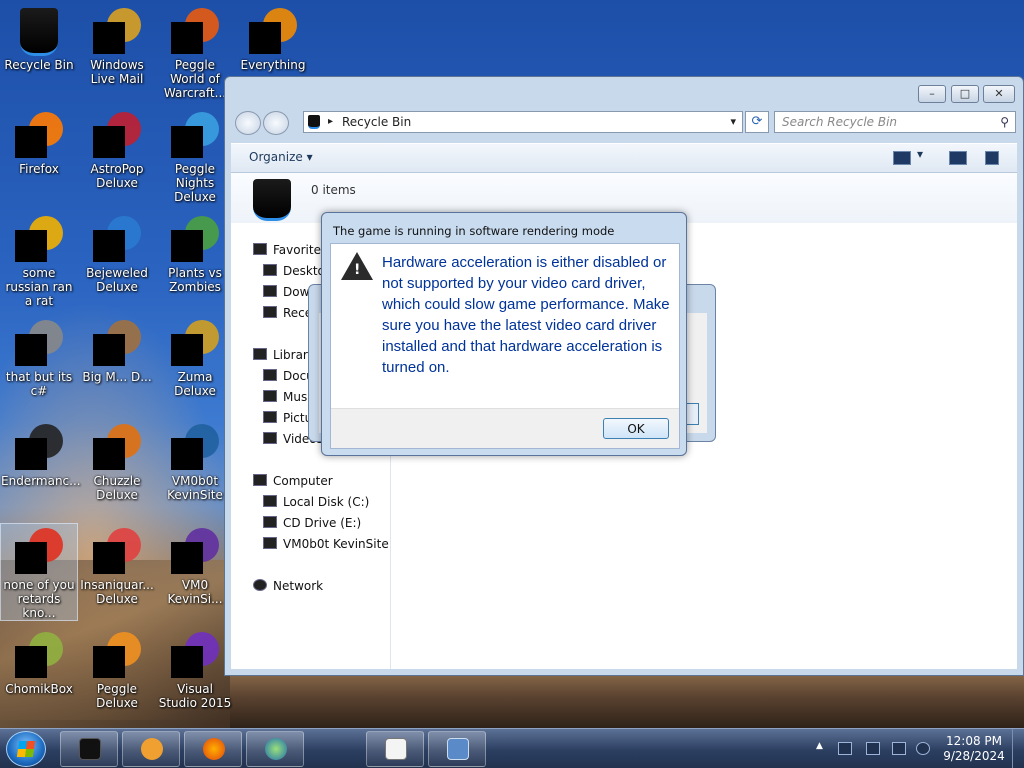 The height and width of the screenshot is (768, 1024). Describe the element at coordinates (195, 669) in the screenshot. I see `desktop-icon-21: Visual Studio 2015` at that location.